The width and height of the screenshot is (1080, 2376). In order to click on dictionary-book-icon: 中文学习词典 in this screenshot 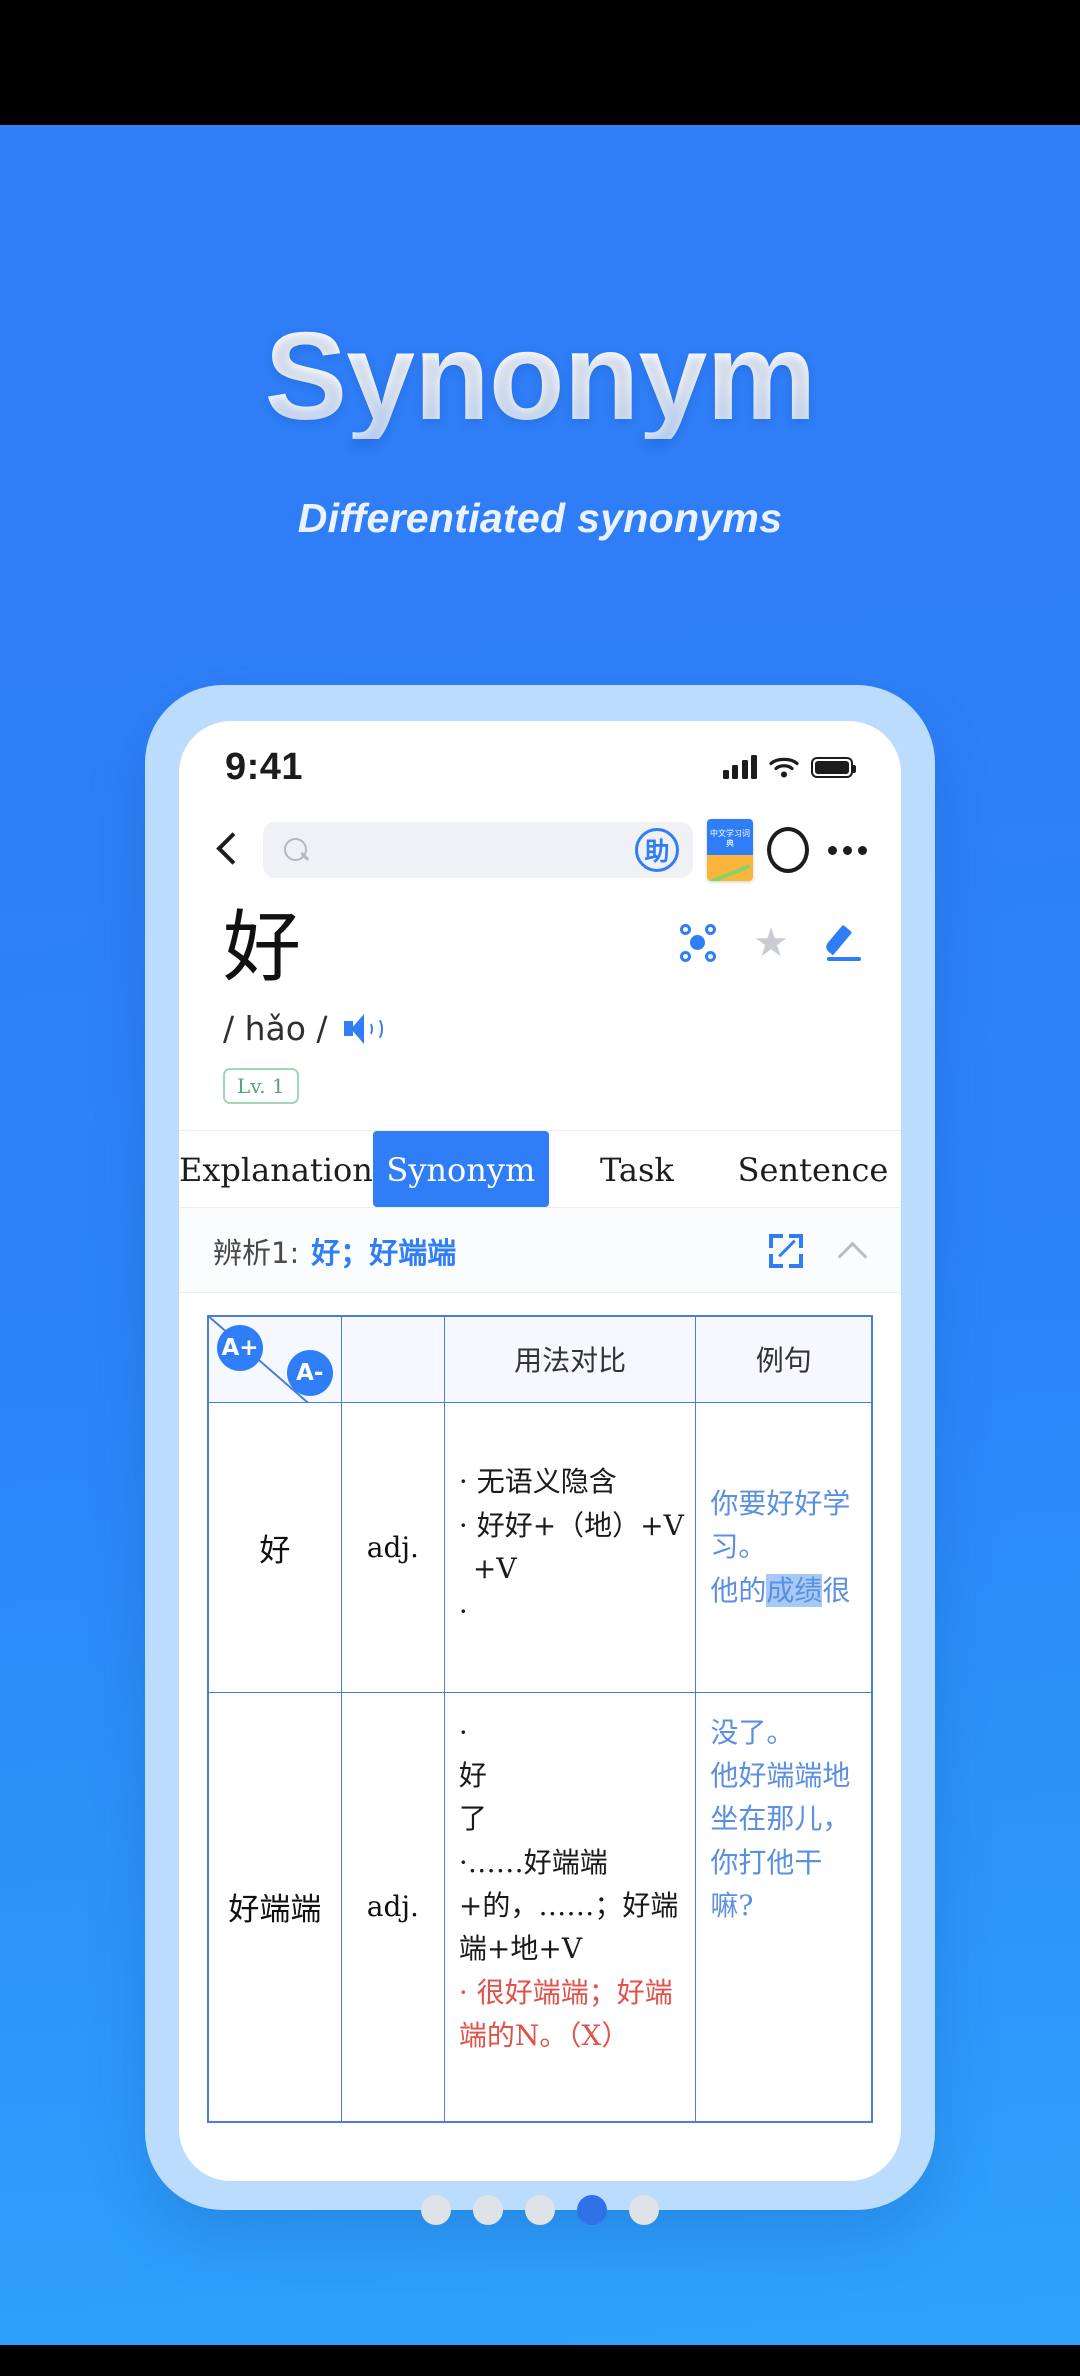, I will do `click(730, 850)`.